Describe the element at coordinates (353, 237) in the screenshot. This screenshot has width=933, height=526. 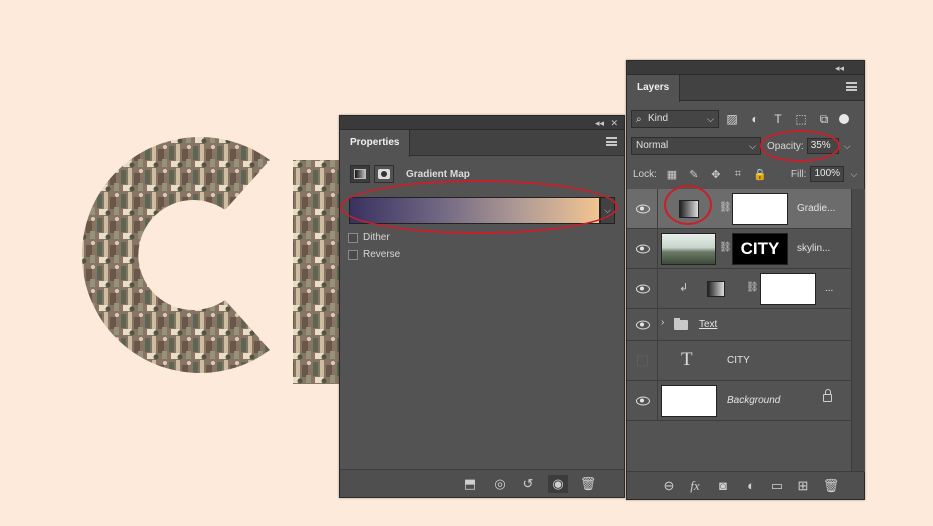
I see `dither-checkbox` at that location.